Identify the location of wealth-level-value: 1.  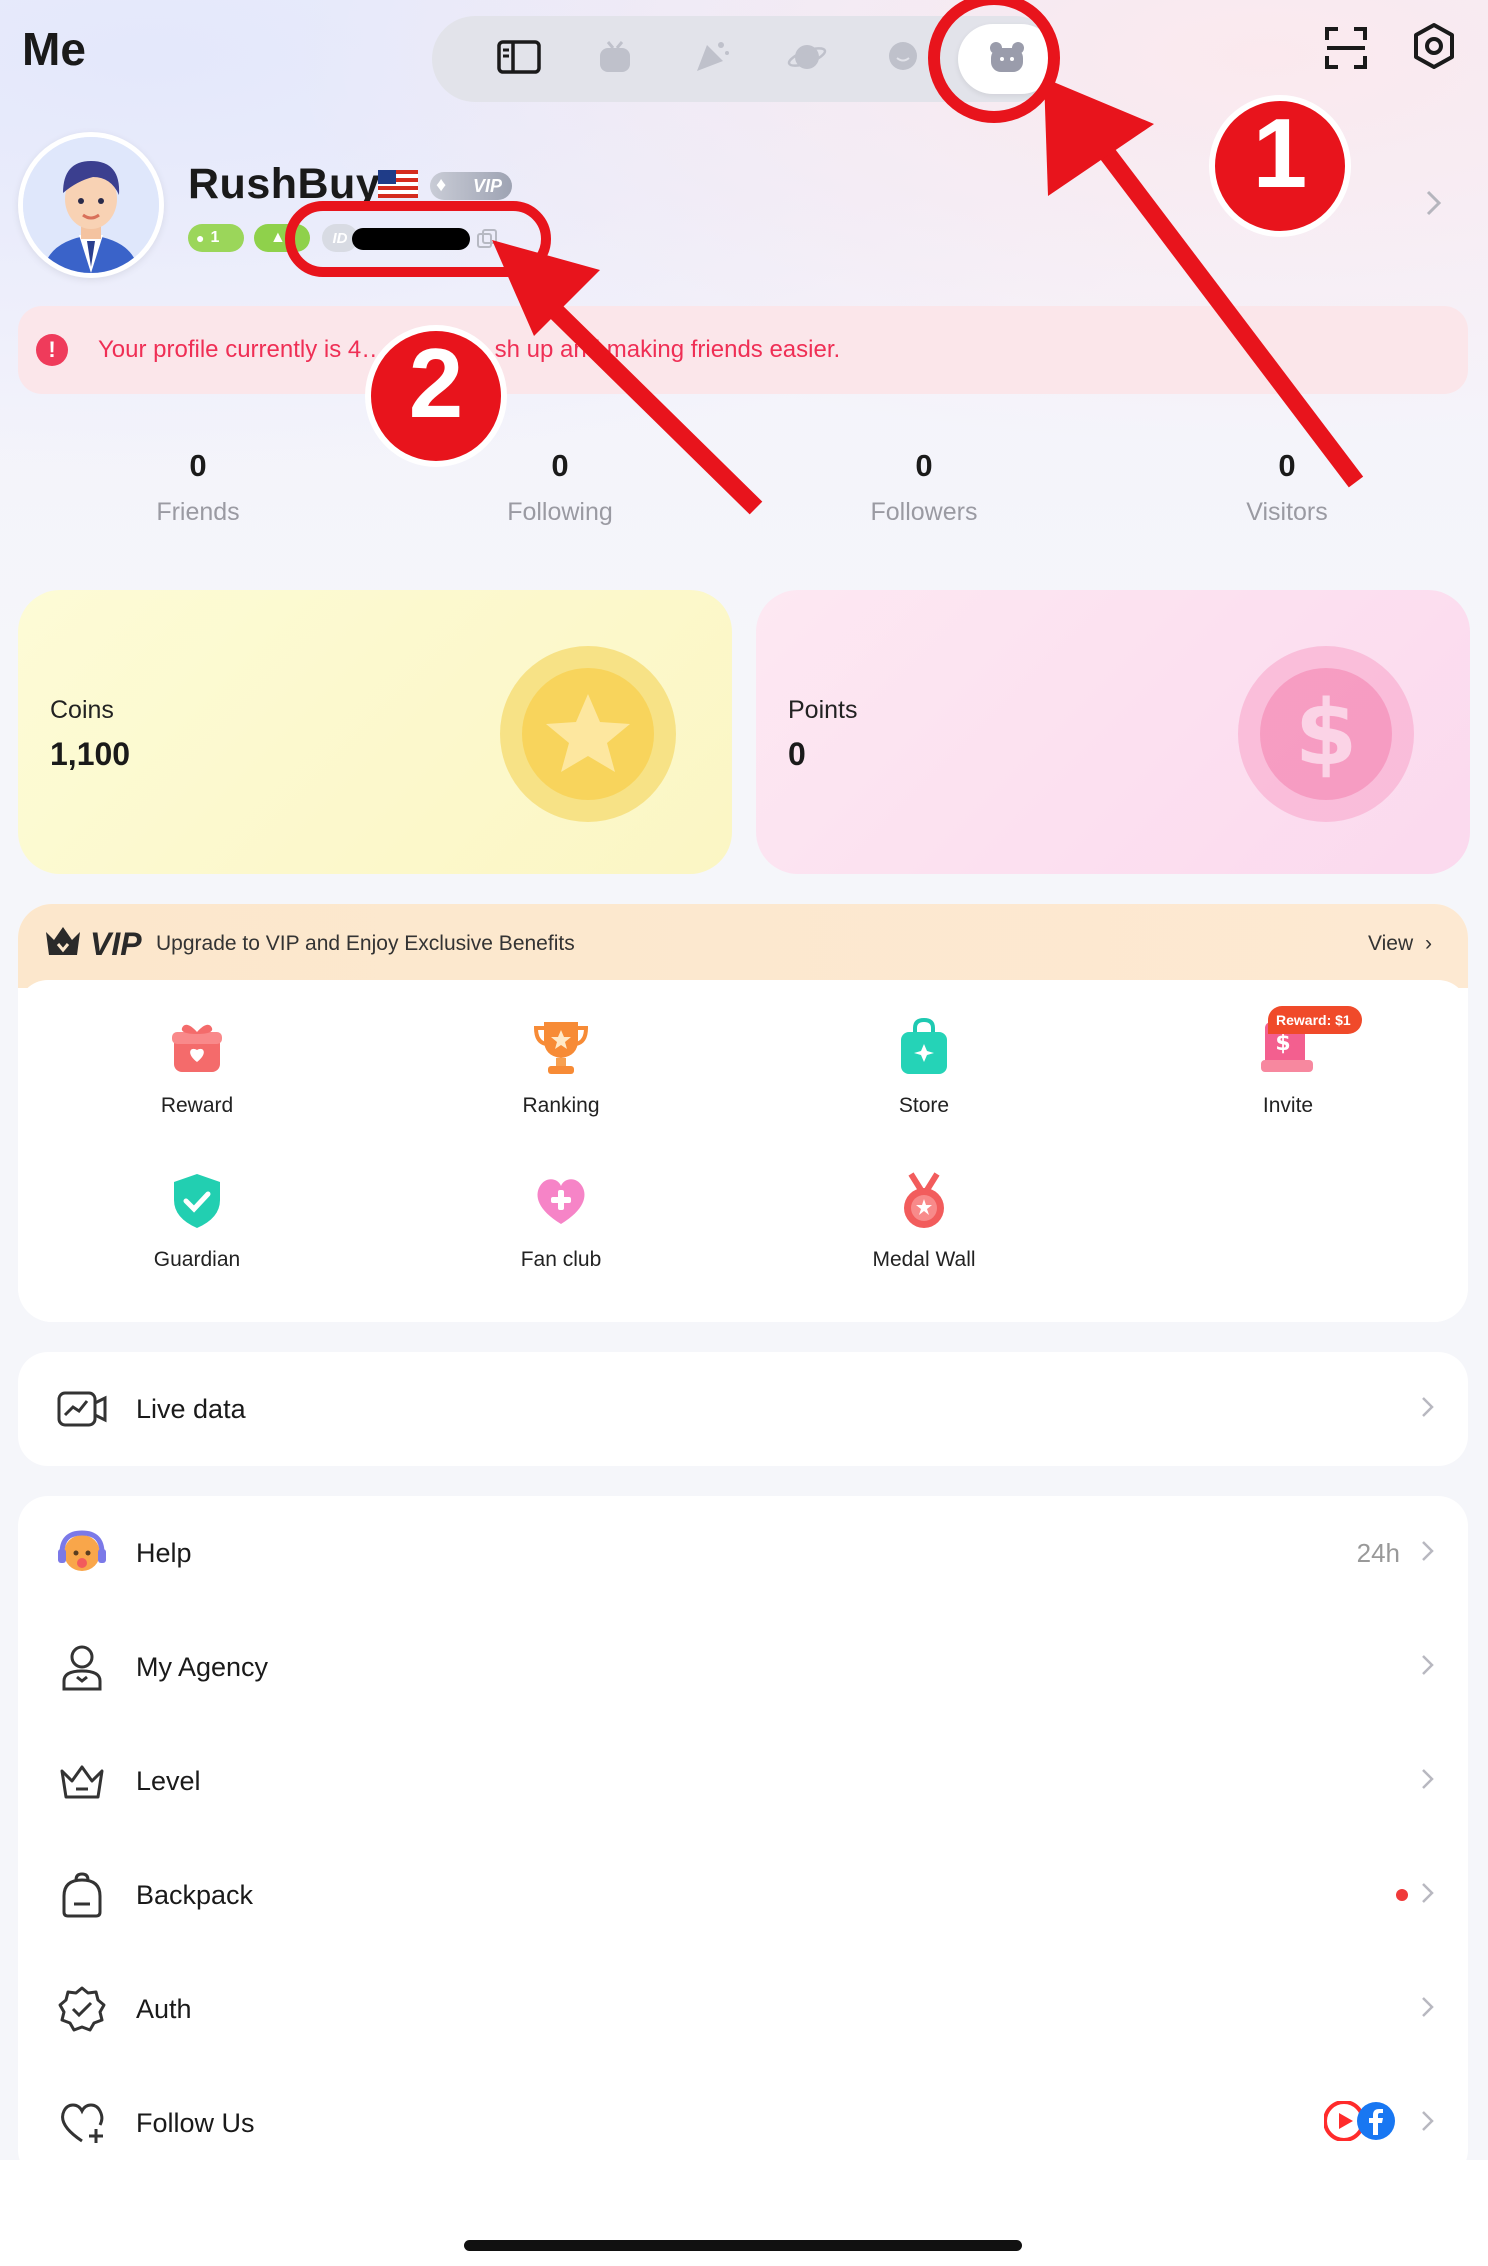
(215, 237).